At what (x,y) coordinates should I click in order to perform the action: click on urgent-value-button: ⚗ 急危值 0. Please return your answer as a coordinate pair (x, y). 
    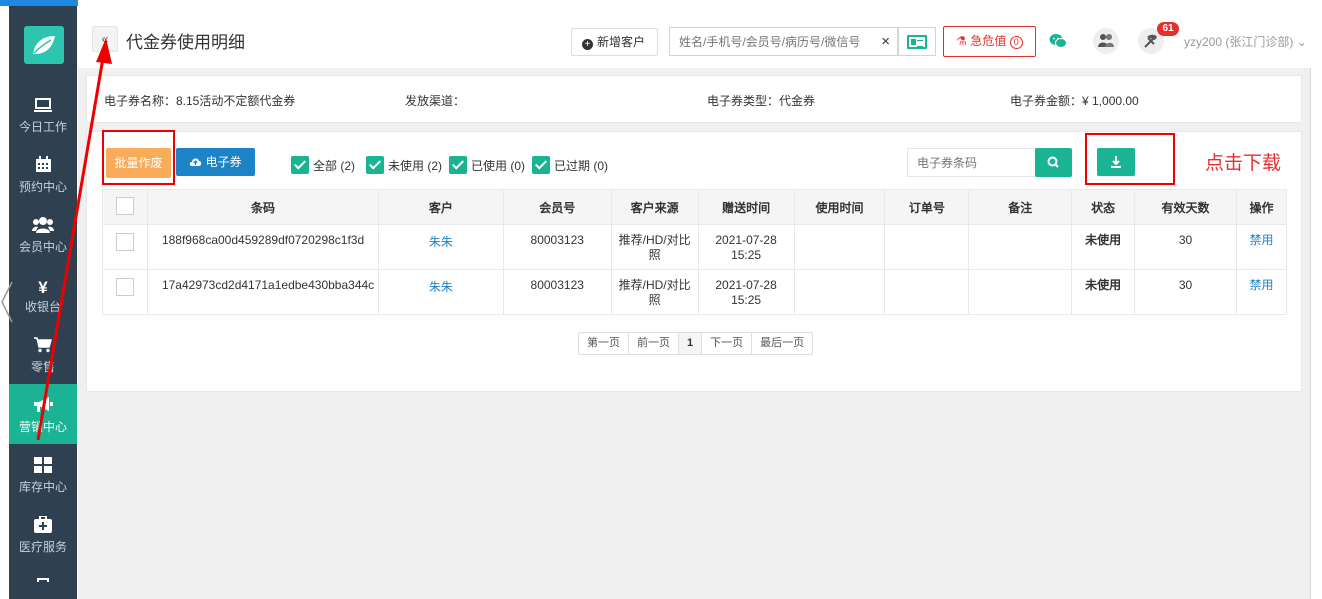
    Looking at the image, I should click on (989, 41).